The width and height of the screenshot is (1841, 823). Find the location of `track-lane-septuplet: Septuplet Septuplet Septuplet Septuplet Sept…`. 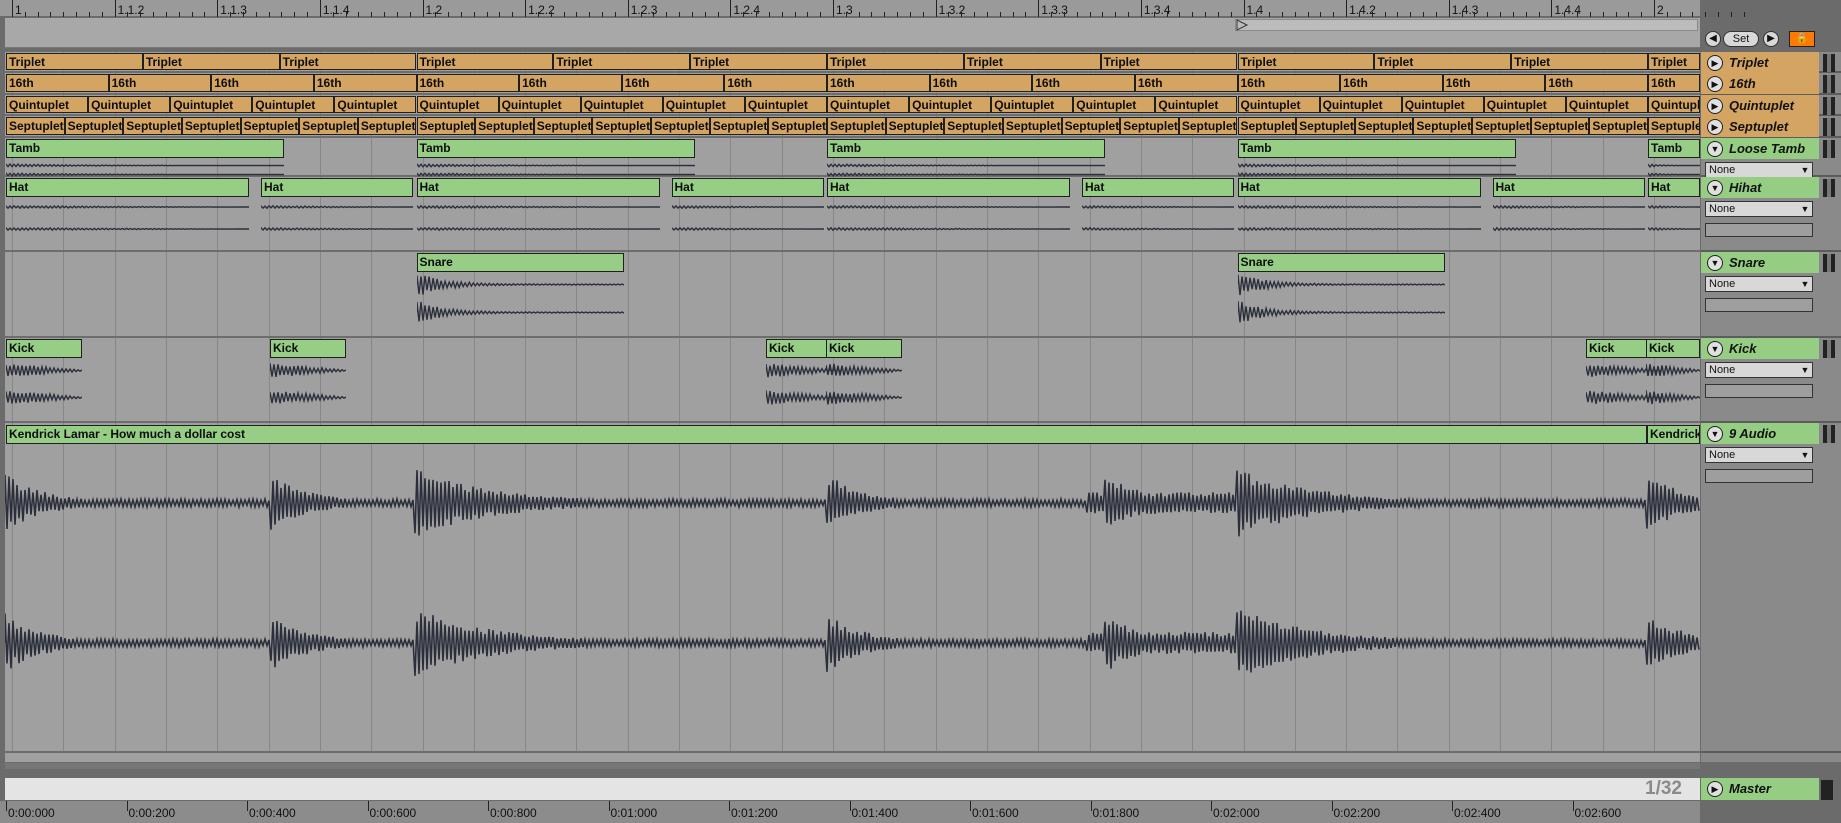

track-lane-septuplet: Septuplet Septuplet Septuplet Septuplet Sept… is located at coordinates (907, 127).